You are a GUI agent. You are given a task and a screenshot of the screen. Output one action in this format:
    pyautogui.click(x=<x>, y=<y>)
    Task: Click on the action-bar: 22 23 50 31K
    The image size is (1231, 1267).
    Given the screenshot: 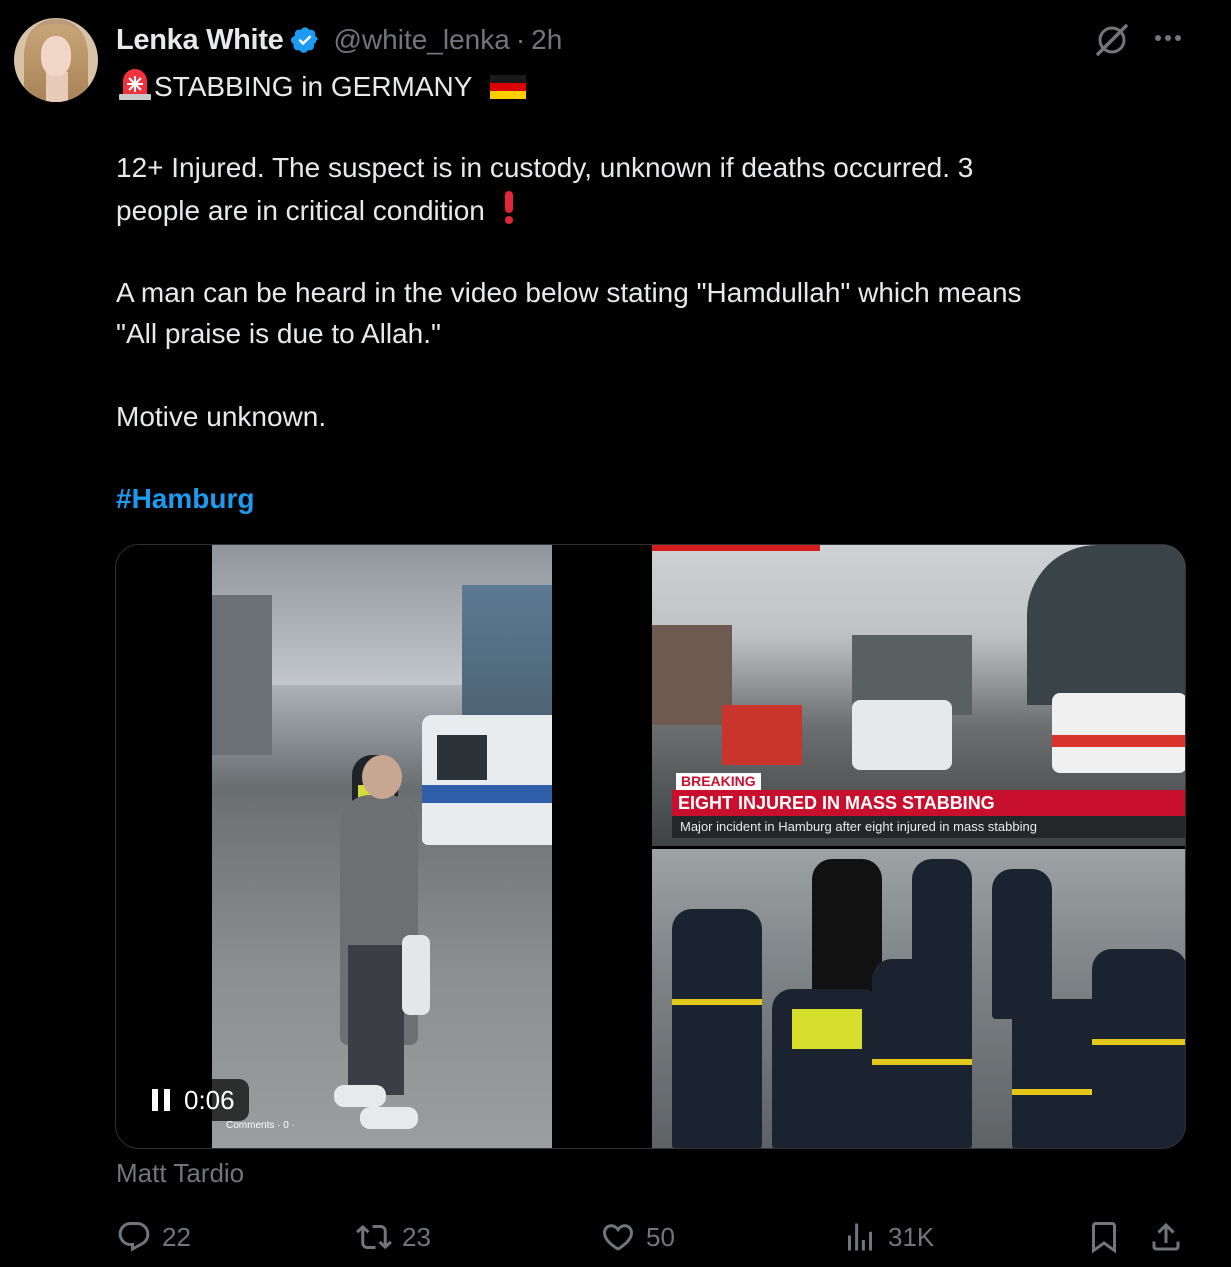 What is the action you would take?
    pyautogui.click(x=651, y=1237)
    